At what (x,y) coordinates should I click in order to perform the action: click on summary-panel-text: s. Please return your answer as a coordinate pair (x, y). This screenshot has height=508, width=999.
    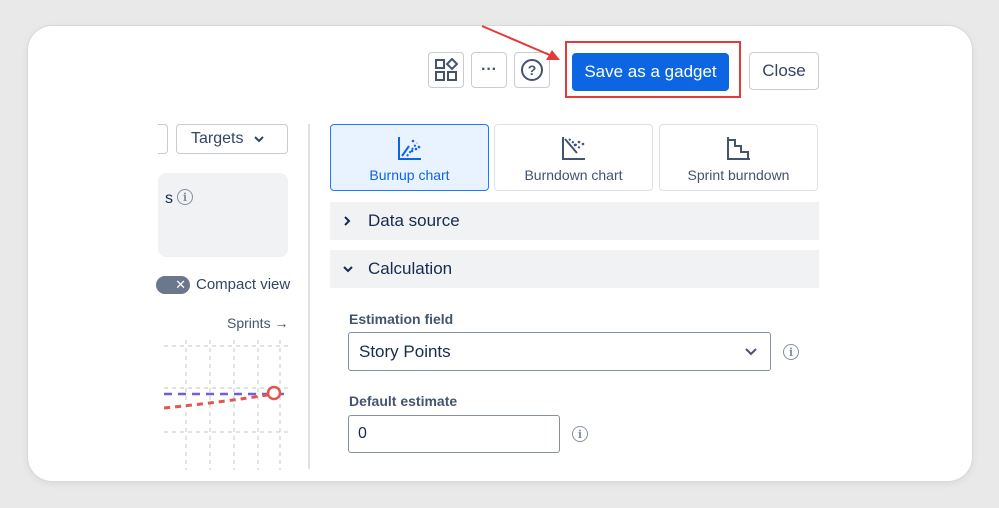
    Looking at the image, I should click on (169, 198).